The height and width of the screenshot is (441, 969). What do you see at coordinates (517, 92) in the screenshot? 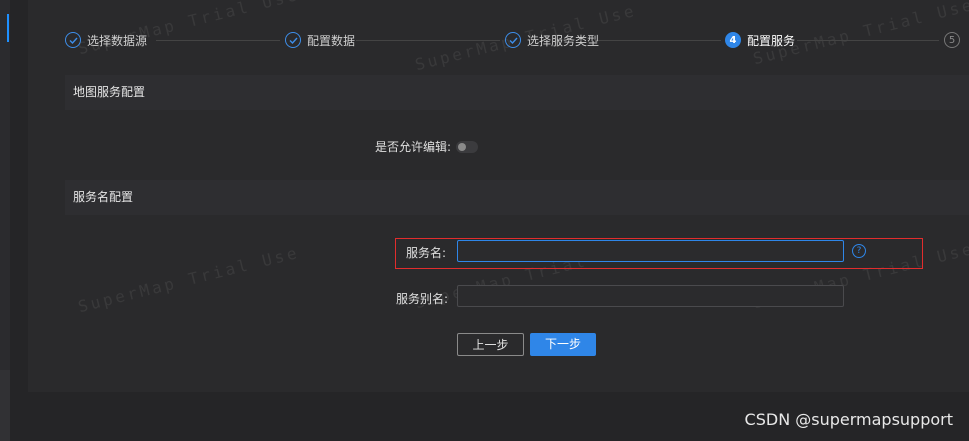
I see `section-header-map-service: 地图服务配置` at bounding box center [517, 92].